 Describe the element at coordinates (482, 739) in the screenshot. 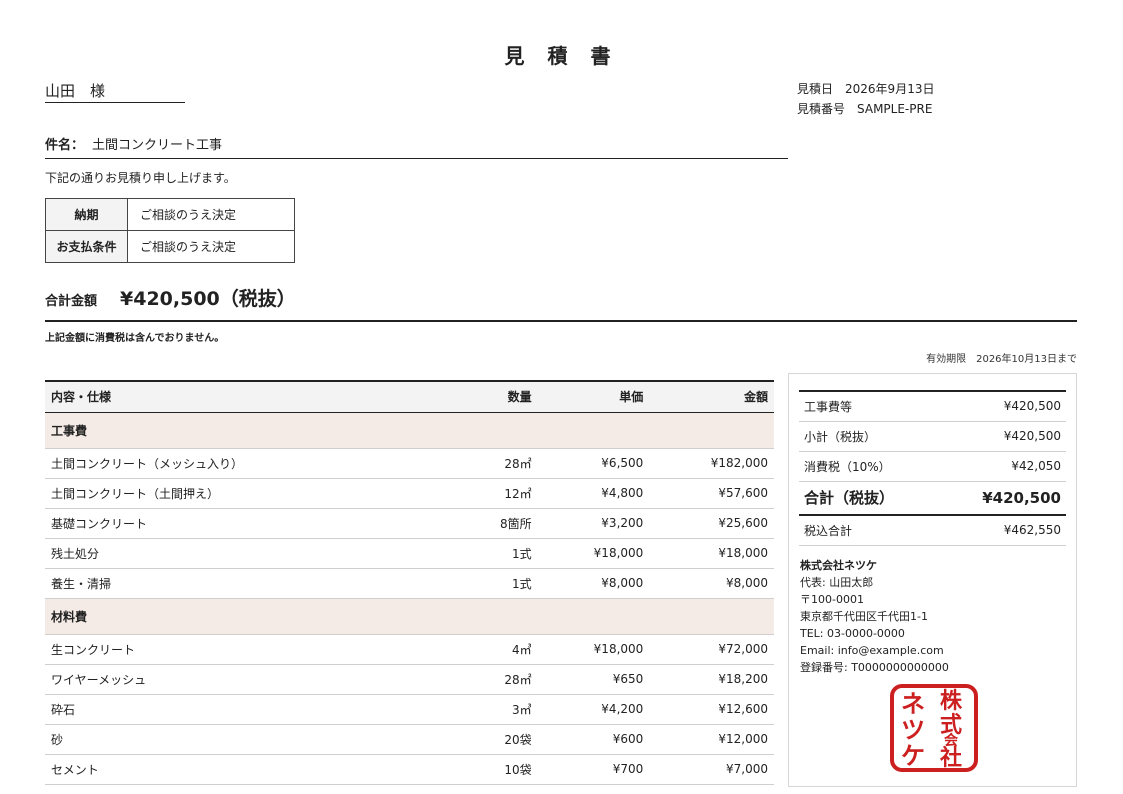

I see `item-quantity: 20袋` at that location.